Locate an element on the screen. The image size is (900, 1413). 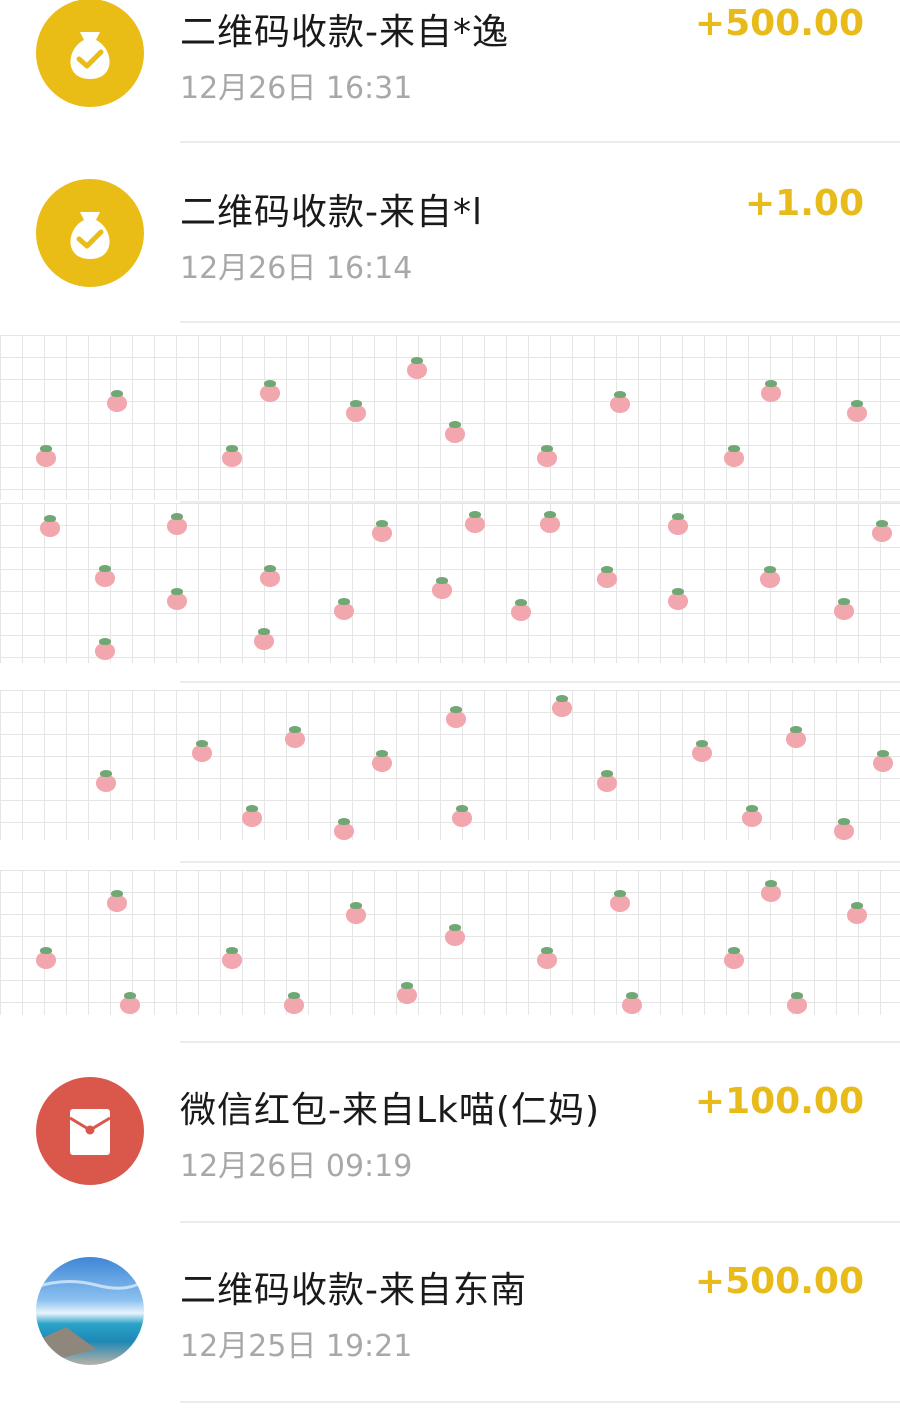
transaction-time: 12月26日 16:31 is located at coordinates (296, 88).